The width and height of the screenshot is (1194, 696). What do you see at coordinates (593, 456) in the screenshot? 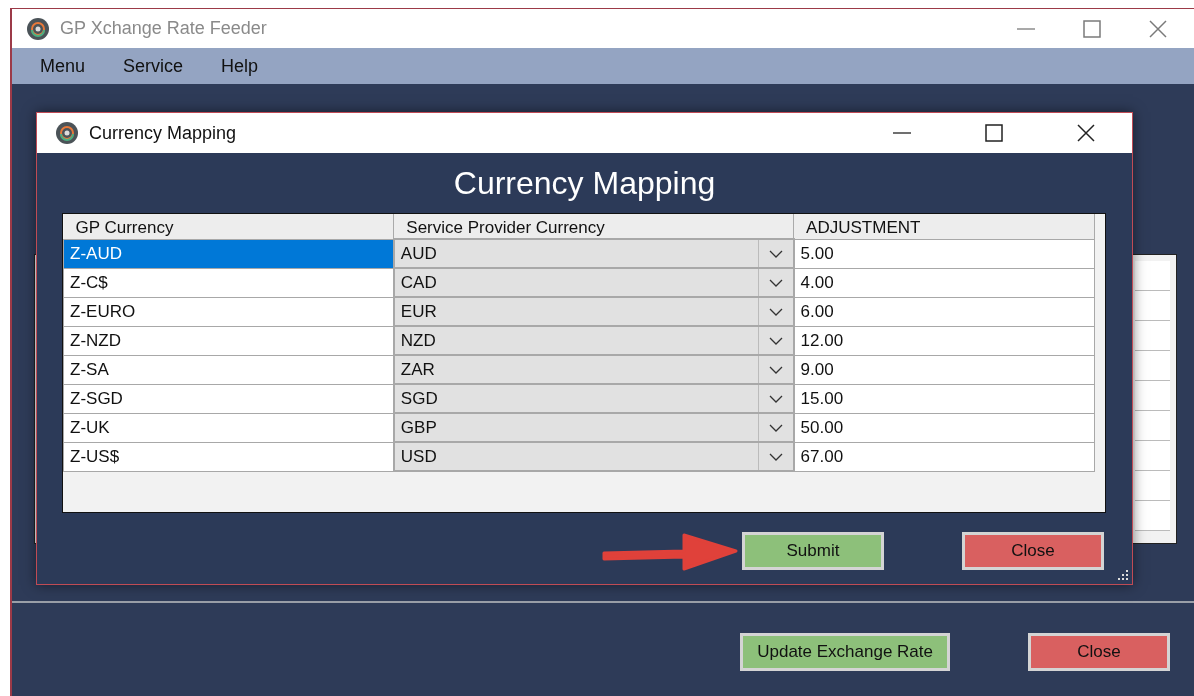
I see `currency-dropdown: USD` at bounding box center [593, 456].